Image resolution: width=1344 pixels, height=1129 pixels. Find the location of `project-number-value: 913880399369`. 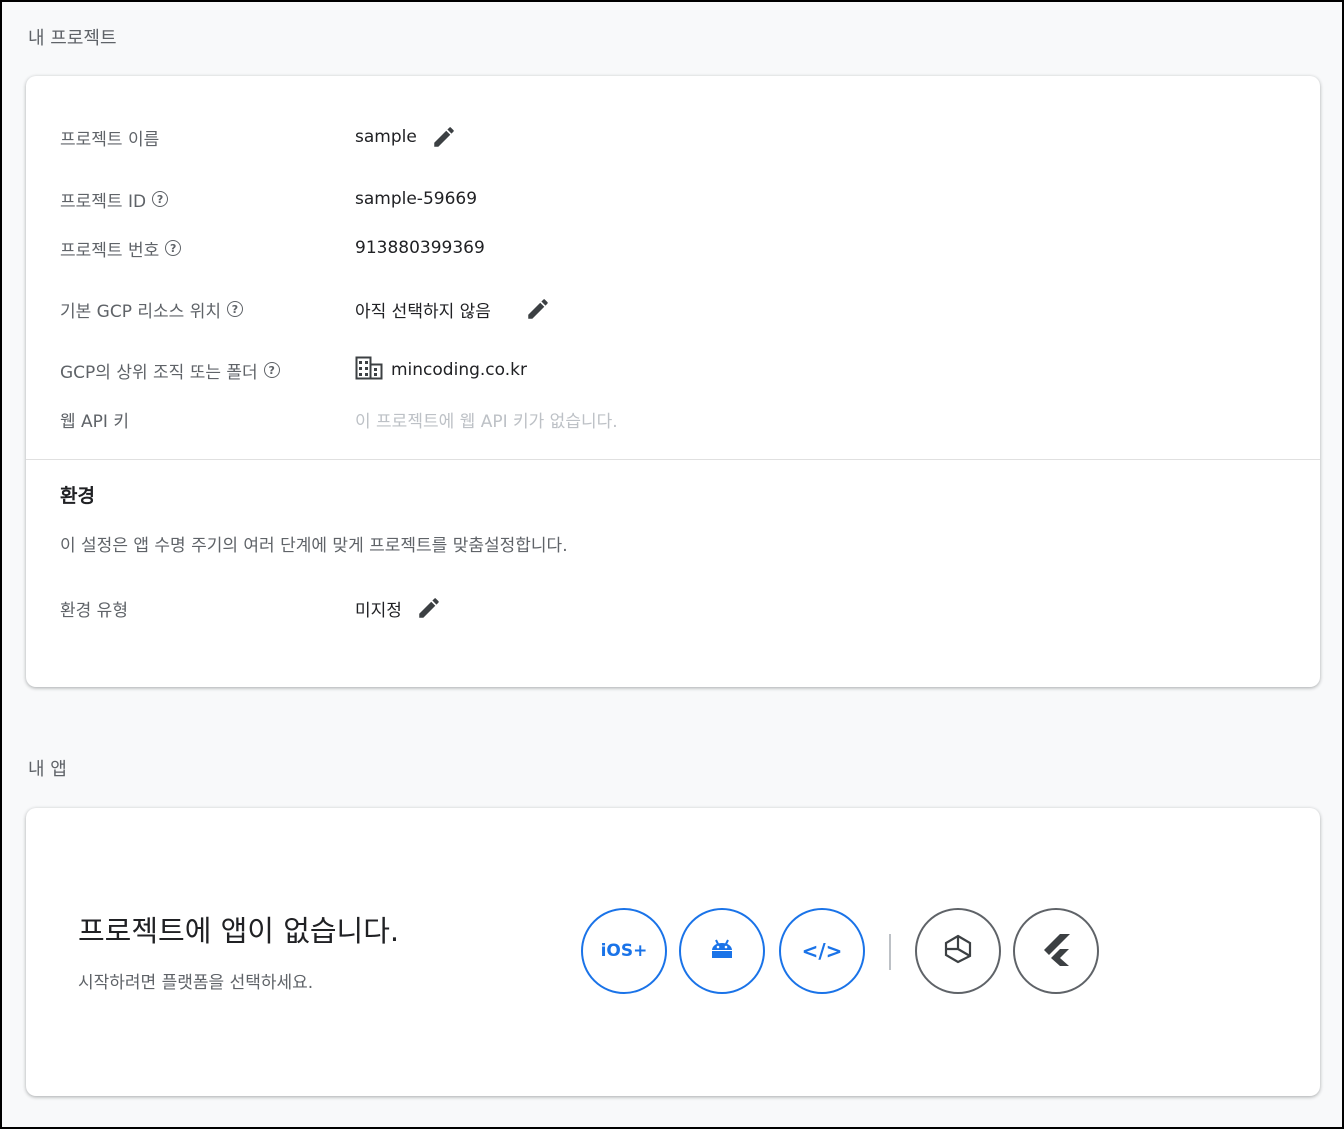

project-number-value: 913880399369 is located at coordinates (420, 248).